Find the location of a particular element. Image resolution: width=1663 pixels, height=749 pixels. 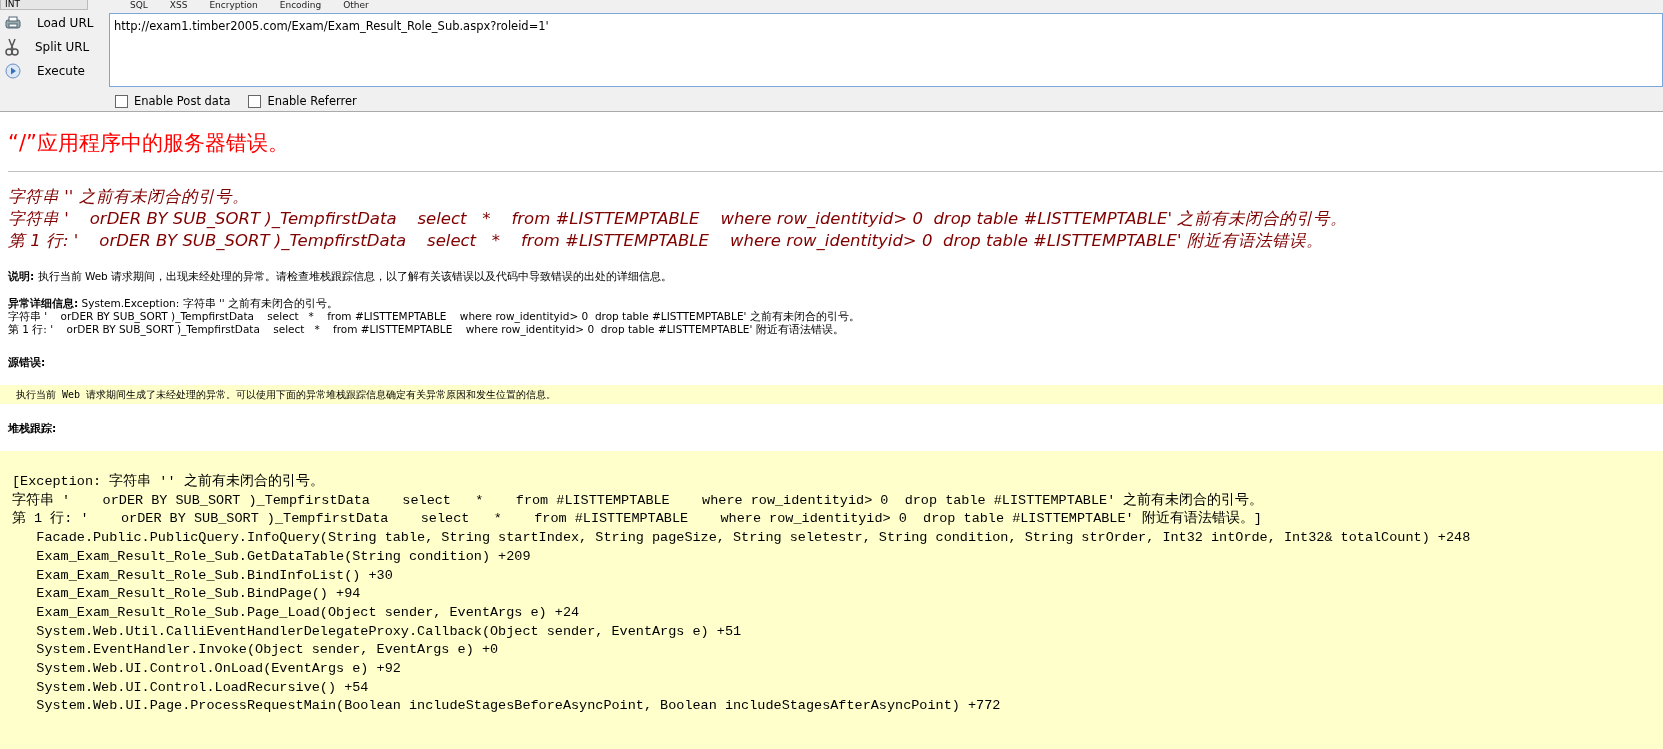

play-icon is located at coordinates (13, 71).